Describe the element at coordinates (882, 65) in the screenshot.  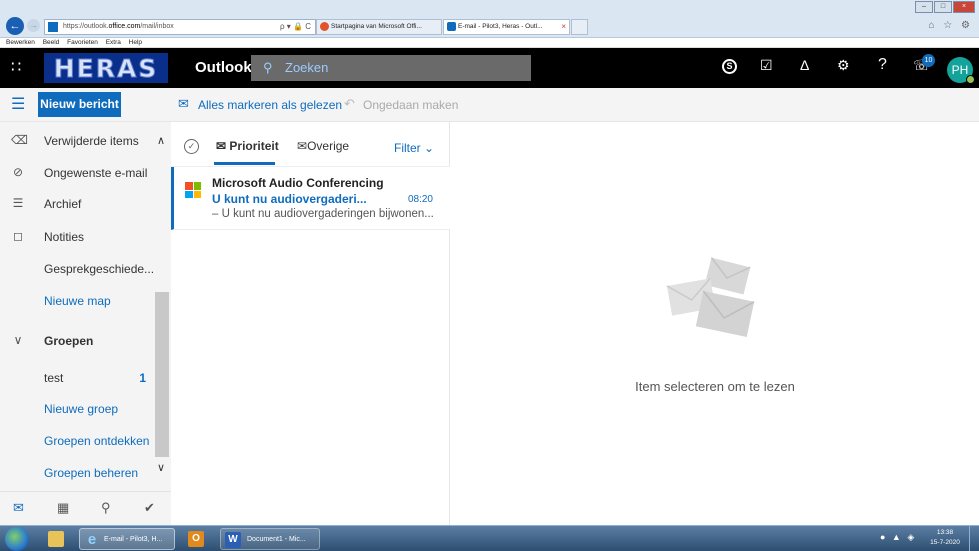
I see `help-icon: ?` at that location.